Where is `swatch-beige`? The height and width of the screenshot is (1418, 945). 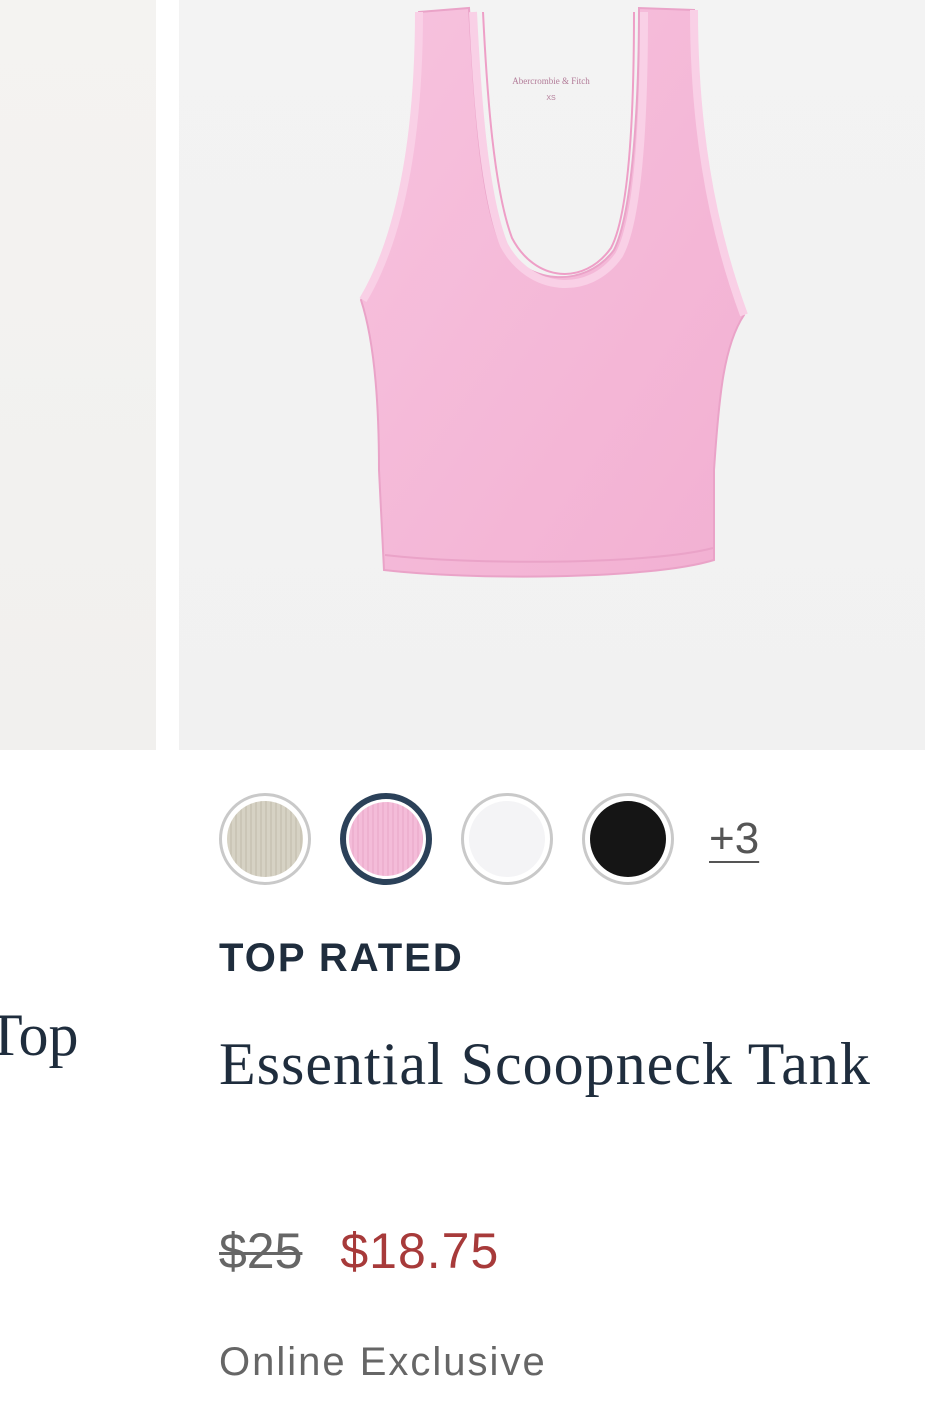 swatch-beige is located at coordinates (265, 839).